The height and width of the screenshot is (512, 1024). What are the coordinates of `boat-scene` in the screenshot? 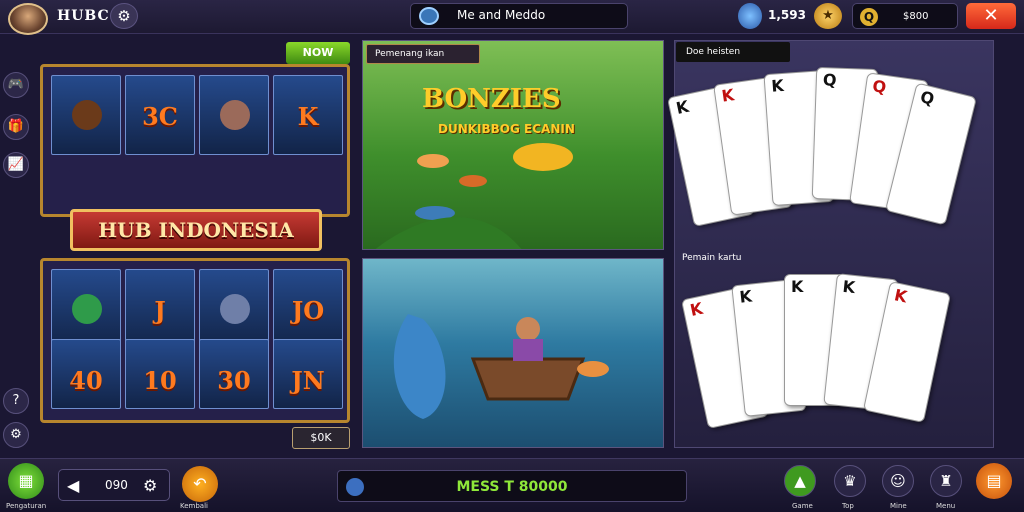 It's located at (501, 366).